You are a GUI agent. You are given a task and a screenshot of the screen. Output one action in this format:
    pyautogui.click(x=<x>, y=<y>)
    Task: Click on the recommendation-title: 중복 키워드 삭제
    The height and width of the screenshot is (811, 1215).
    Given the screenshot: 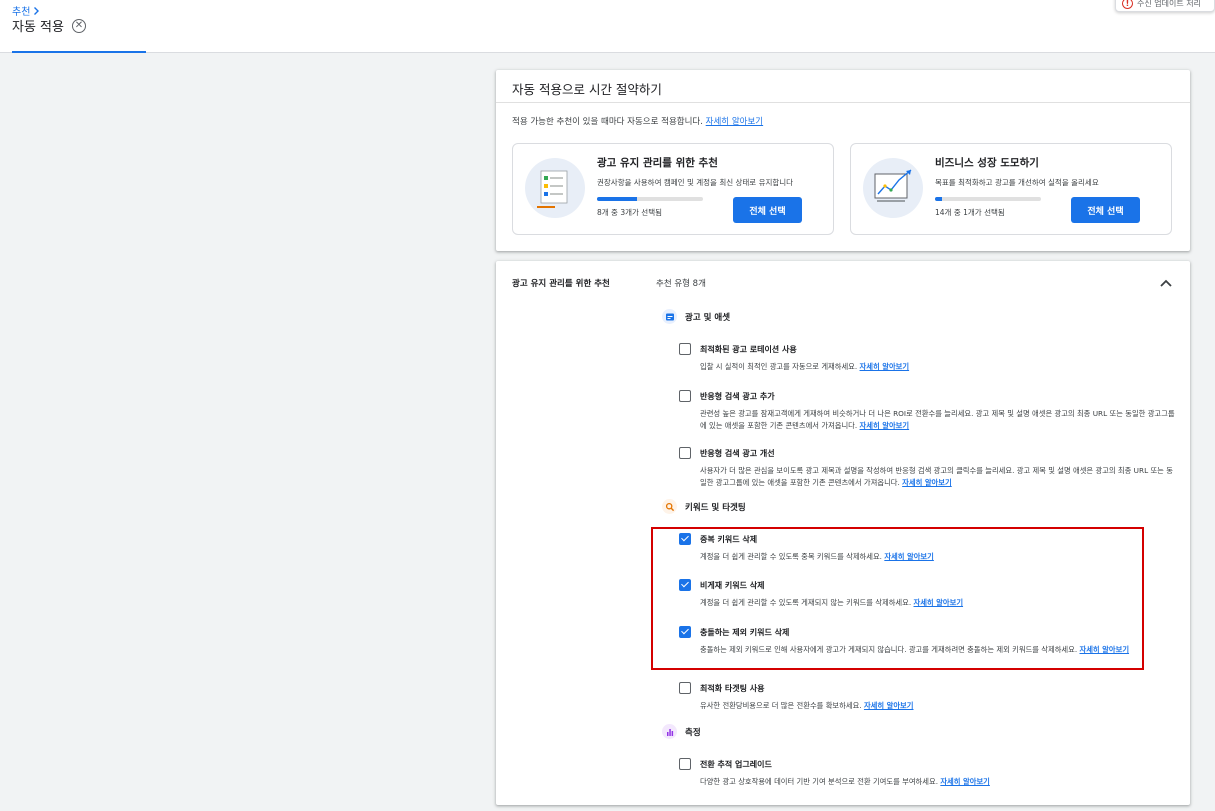 What is the action you would take?
    pyautogui.click(x=729, y=539)
    